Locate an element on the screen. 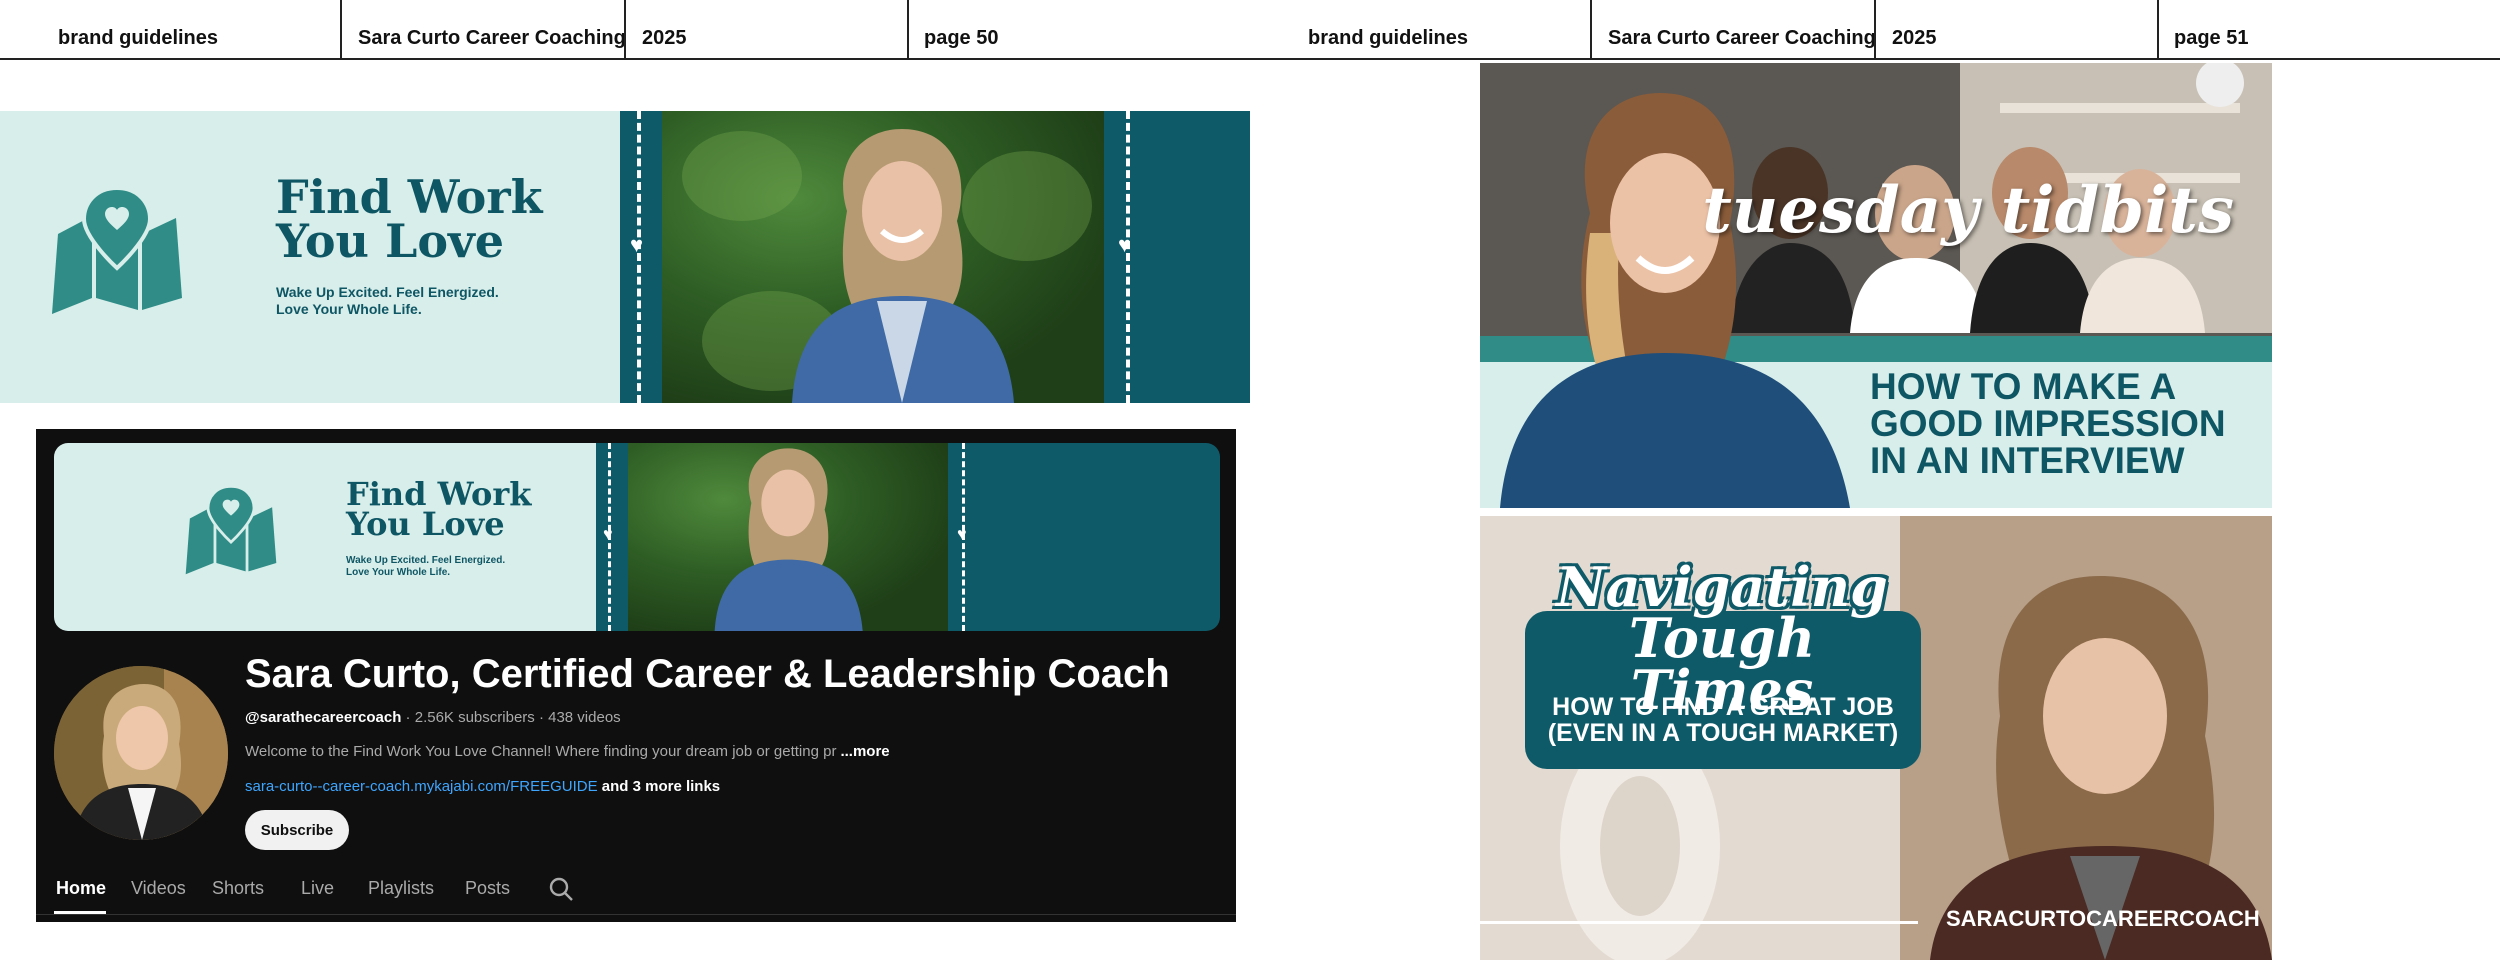 Image resolution: width=2500 pixels, height=966 pixels. thumb1-headline-line2: GOOD IMPRESSION is located at coordinates (2048, 423).